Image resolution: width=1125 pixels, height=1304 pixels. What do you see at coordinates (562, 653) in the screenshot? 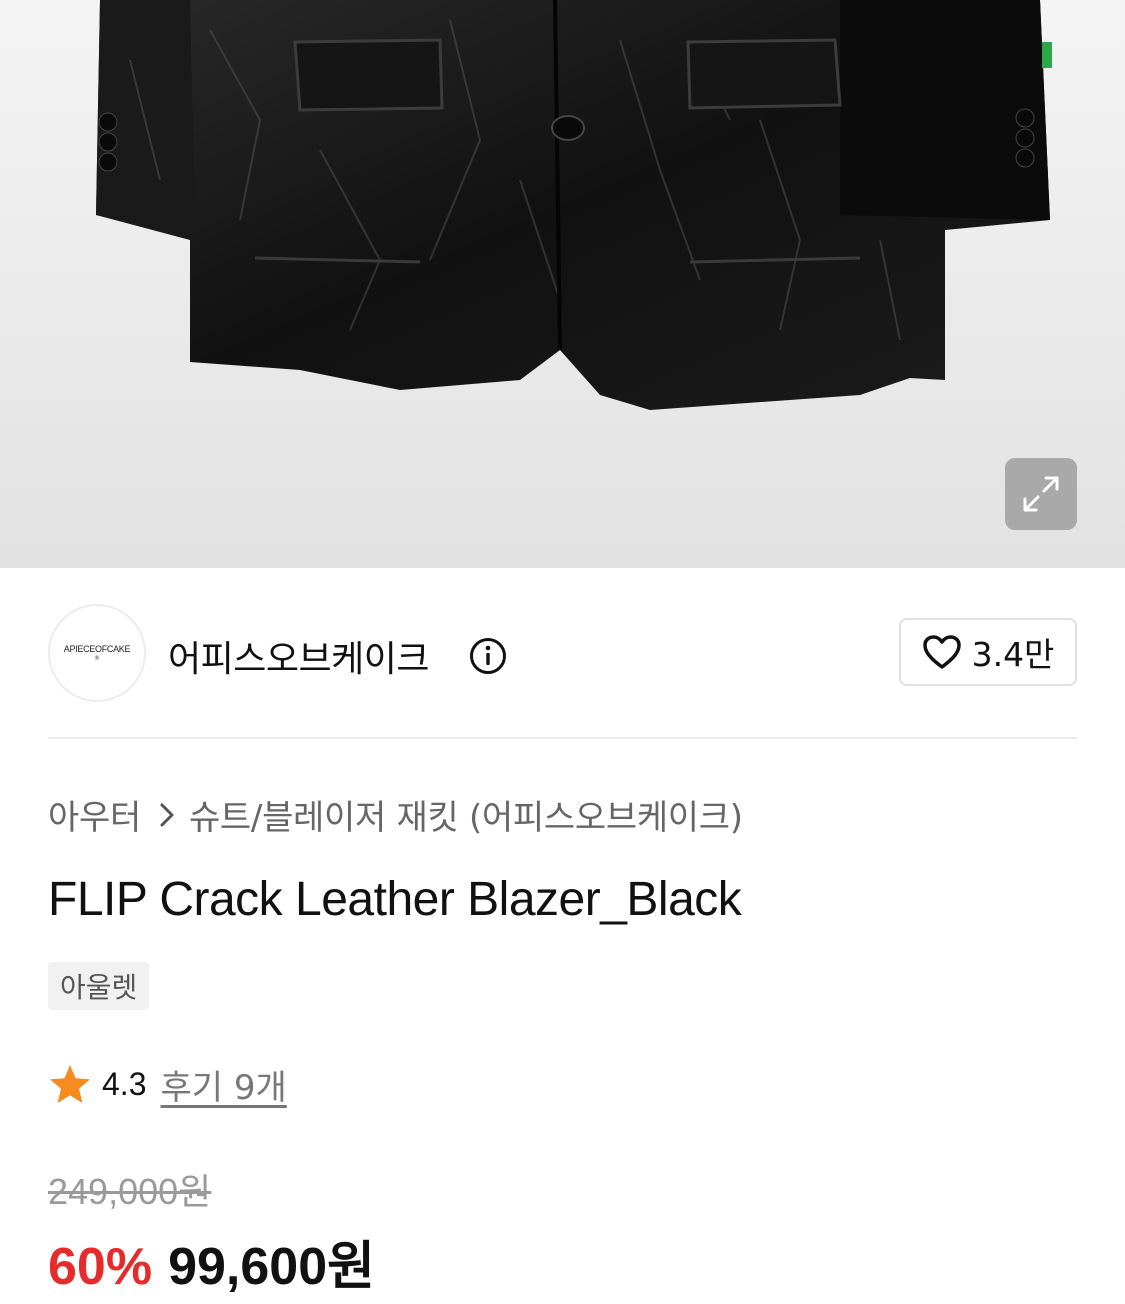
I see `brand-row: APIECEOFCAKE ® 어피스오브케이크 3.4만` at bounding box center [562, 653].